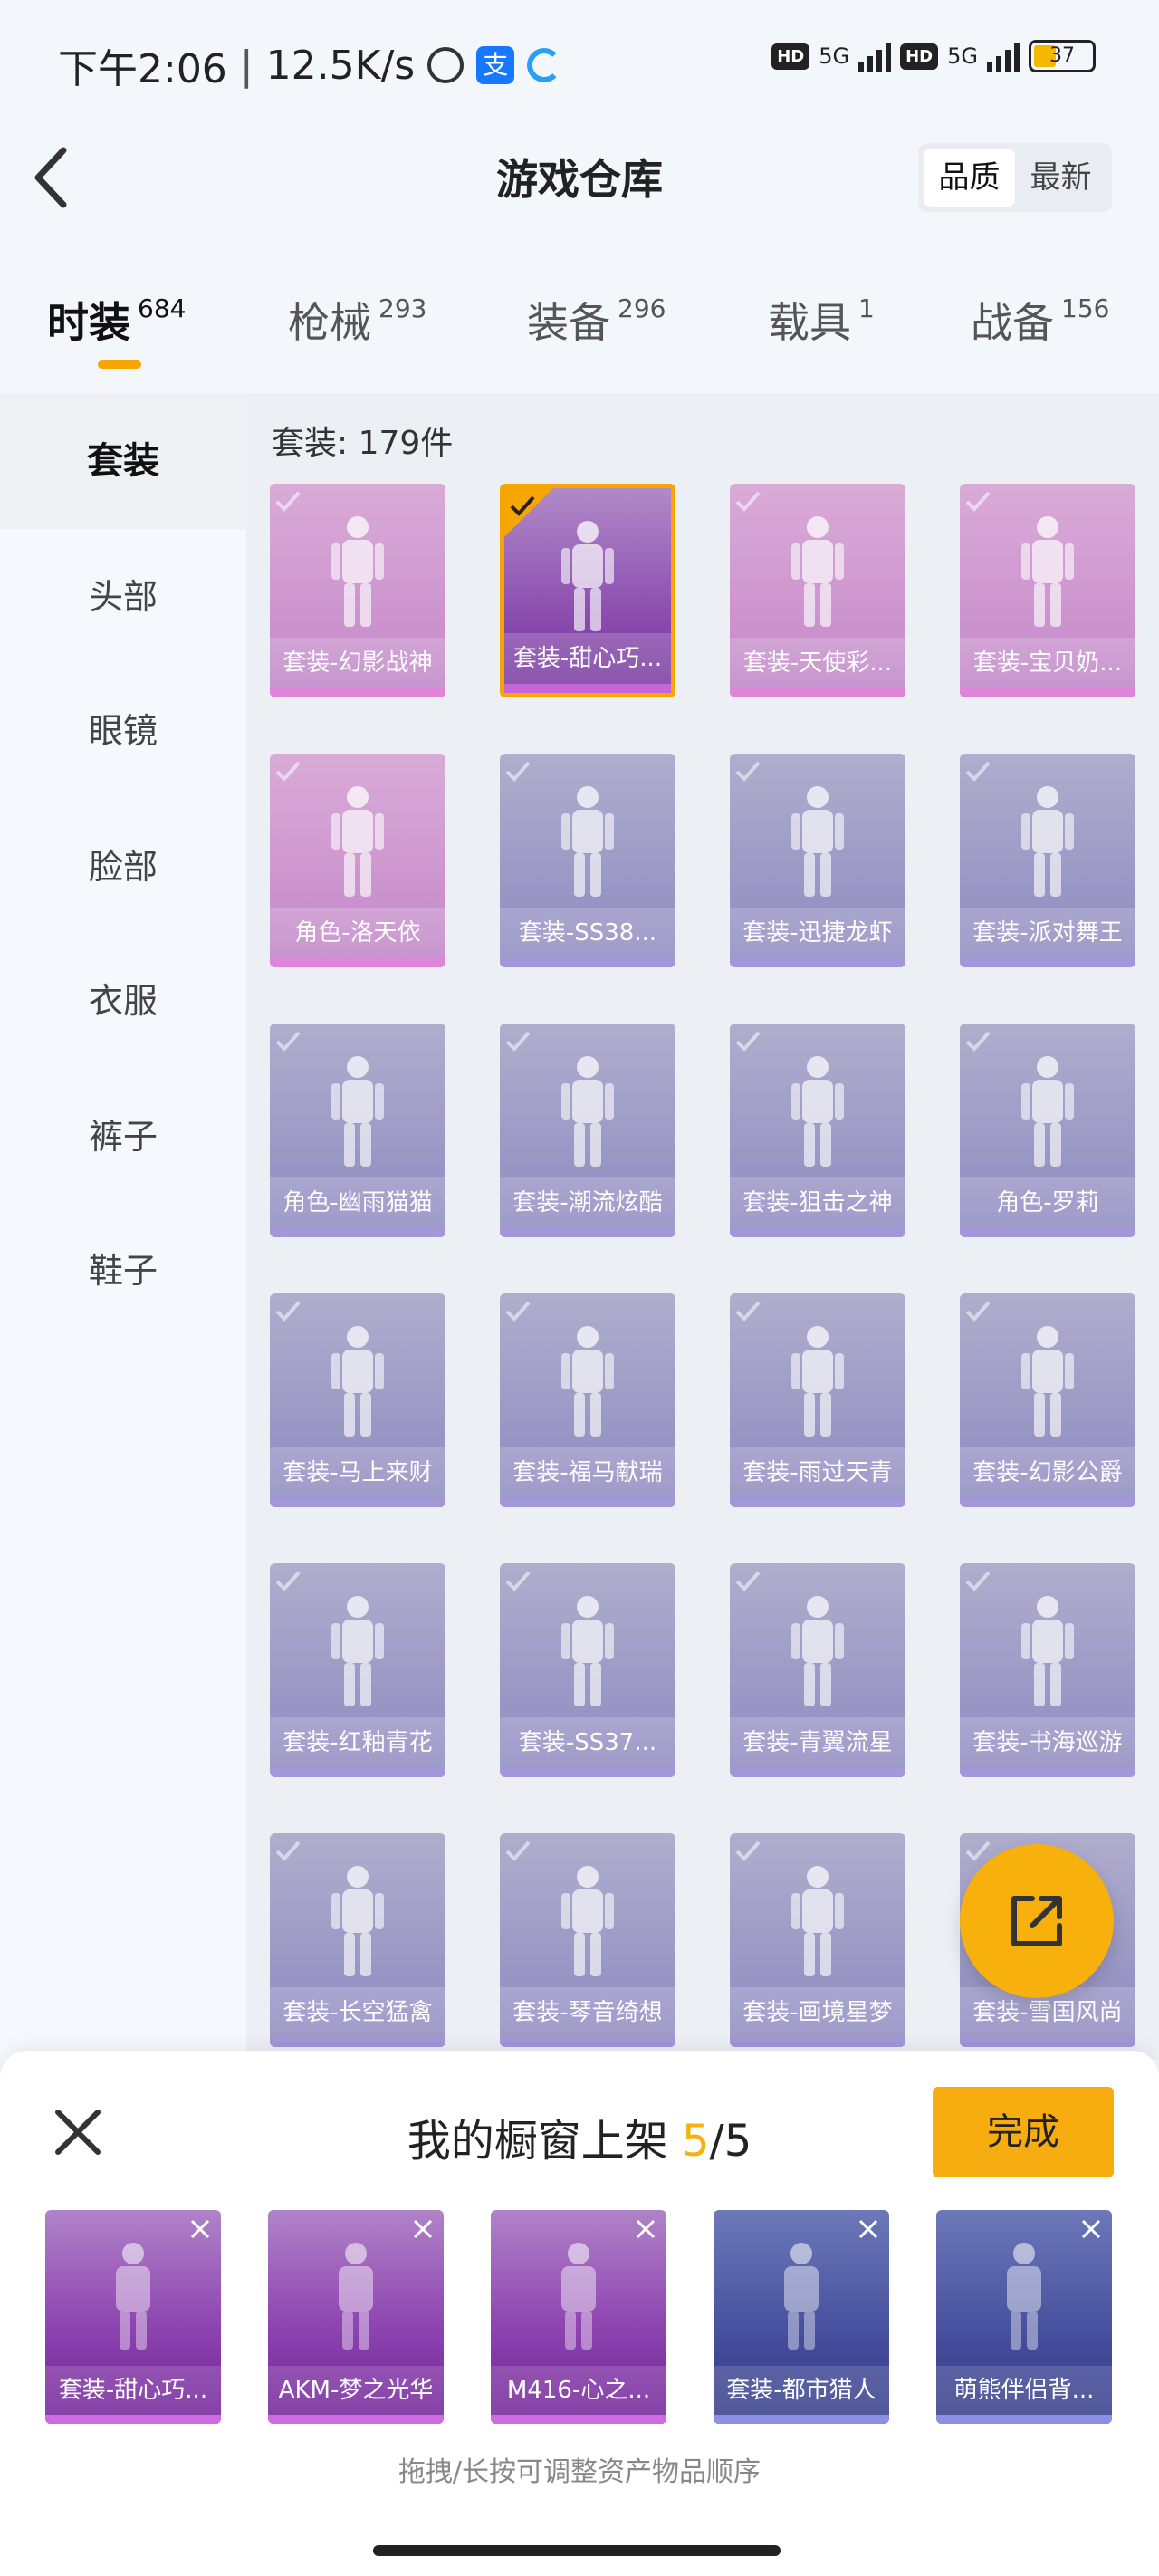 This screenshot has width=1159, height=2576. What do you see at coordinates (356, 2296) in the screenshot?
I see `item-thumbnail-icon` at bounding box center [356, 2296].